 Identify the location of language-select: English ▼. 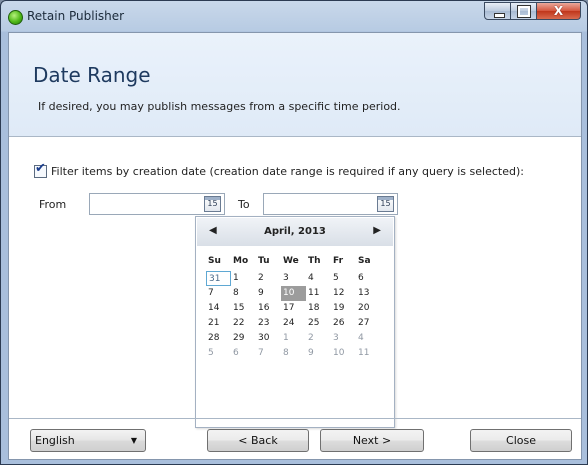
(88, 440).